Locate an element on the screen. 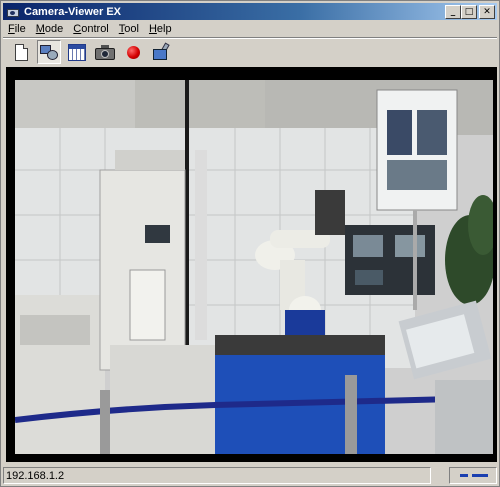 This screenshot has width=500, height=487. snapshot-camera-icon is located at coordinates (105, 52).